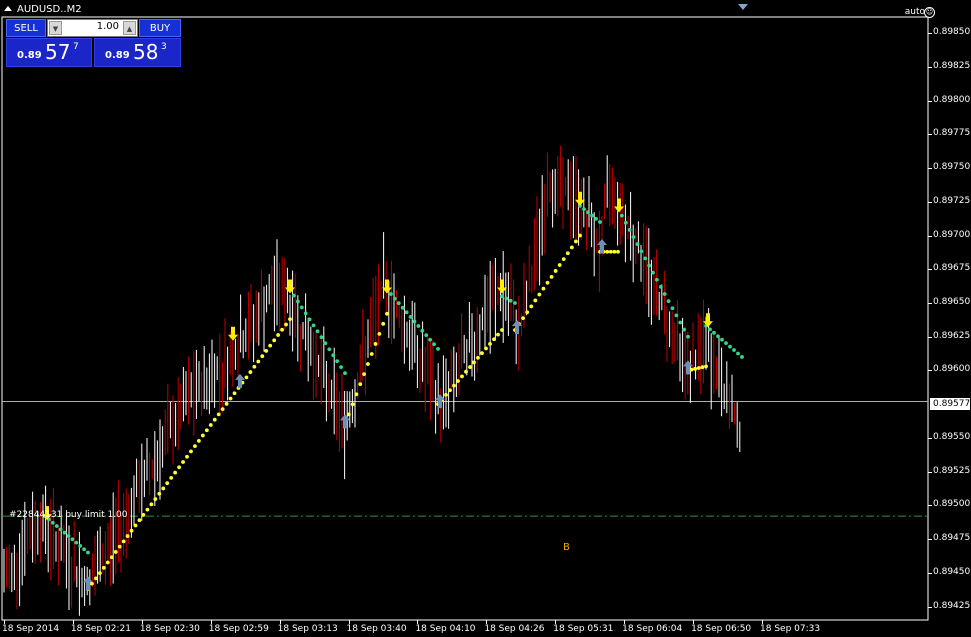  What do you see at coordinates (92, 28) in the screenshot?
I see `lot-size-field: ▼ 1.00 ▲` at bounding box center [92, 28].